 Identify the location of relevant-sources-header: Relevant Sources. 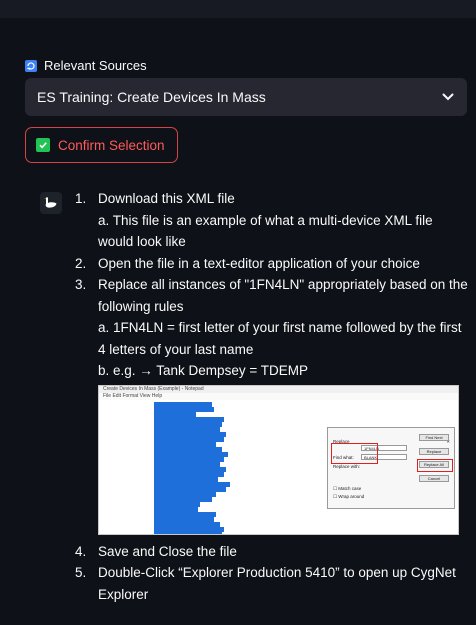
(86, 65).